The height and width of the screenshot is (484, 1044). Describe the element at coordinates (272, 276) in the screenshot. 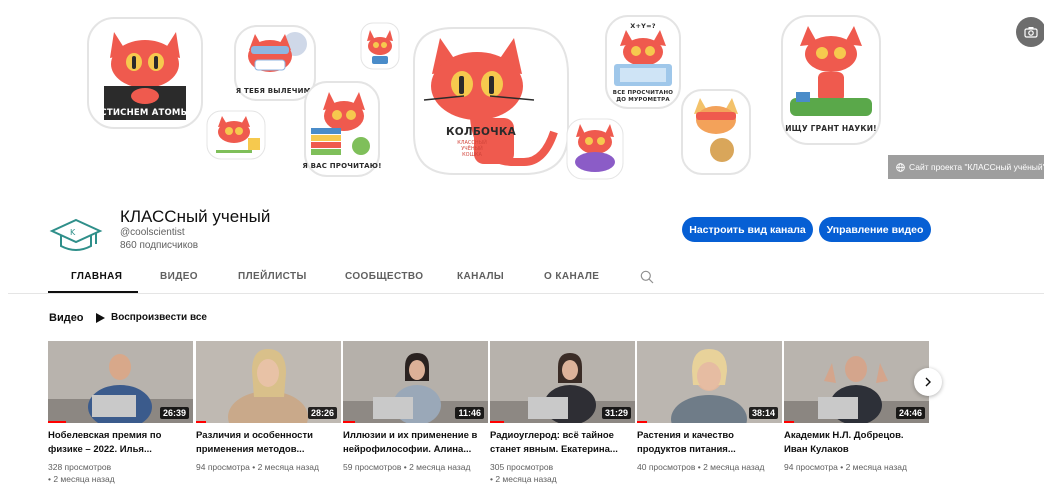

I see `tab-playlists: ПЛЕЙЛИСТЫ` at that location.